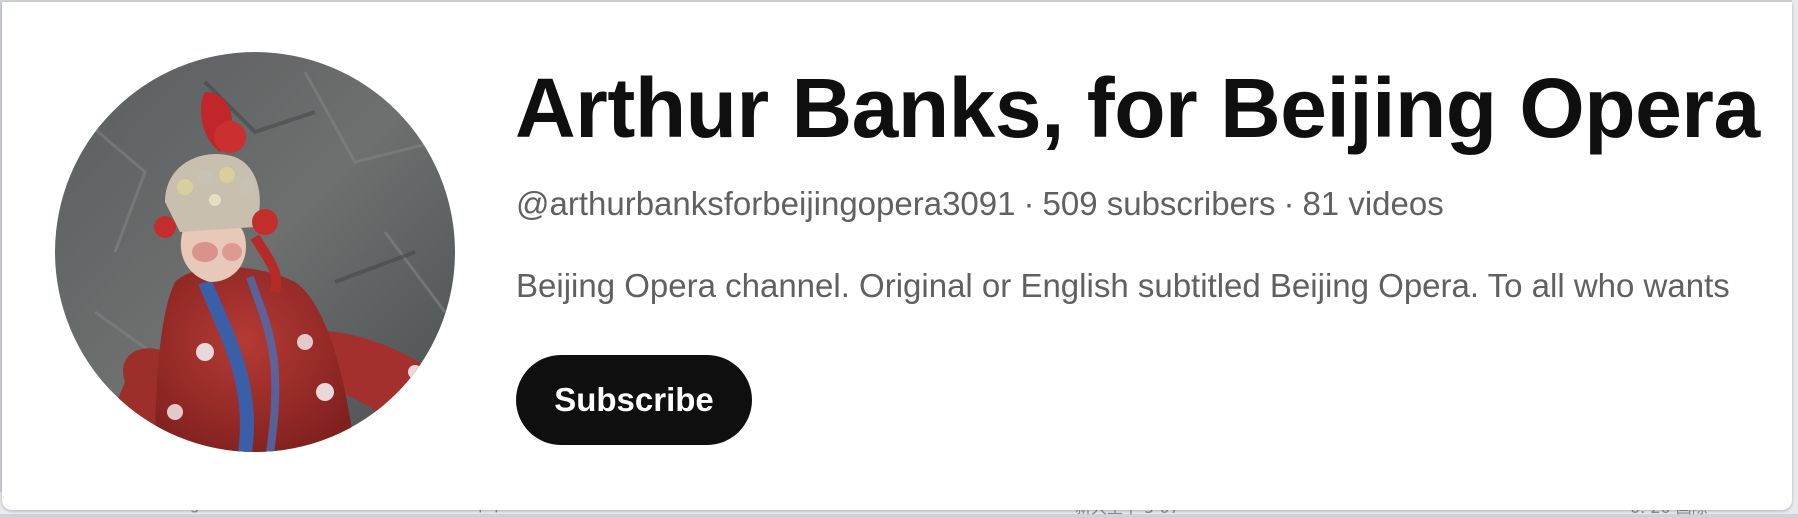 Image resolution: width=1798 pixels, height=518 pixels. Describe the element at coordinates (1137, 108) in the screenshot. I see `channel-title: Arthur Banks, for Beijing Opera` at that location.